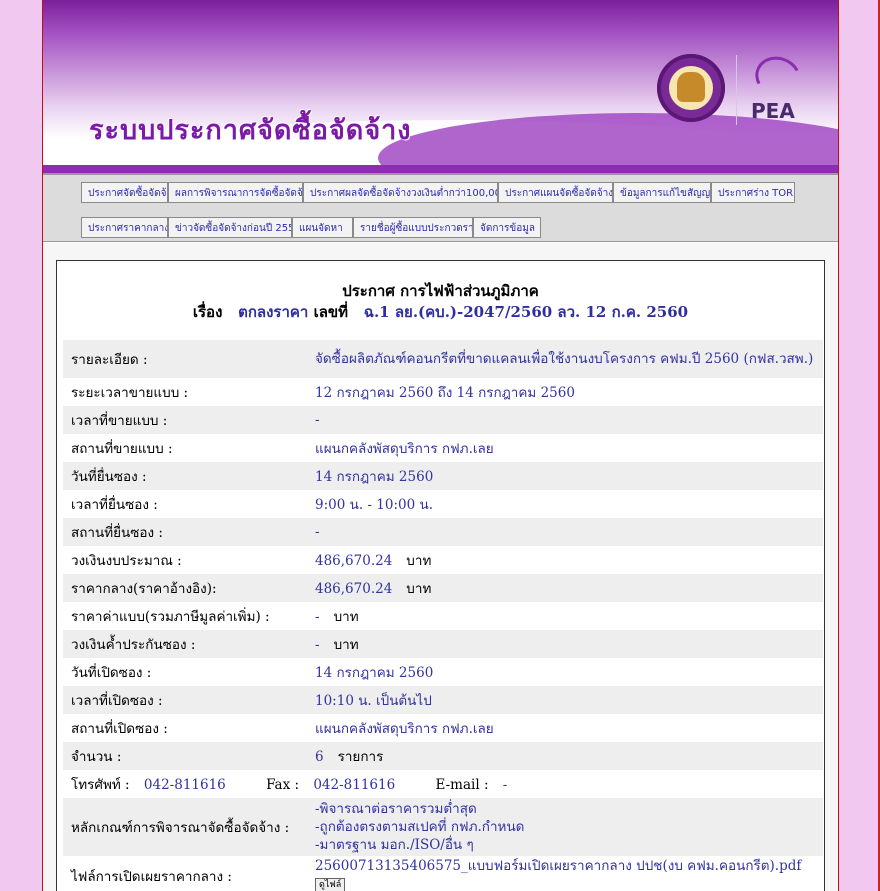 Image resolution: width=880 pixels, height=891 pixels. Describe the element at coordinates (185, 392) in the screenshot. I see `row-label: ระยะเวลาขายแบบ :` at that location.